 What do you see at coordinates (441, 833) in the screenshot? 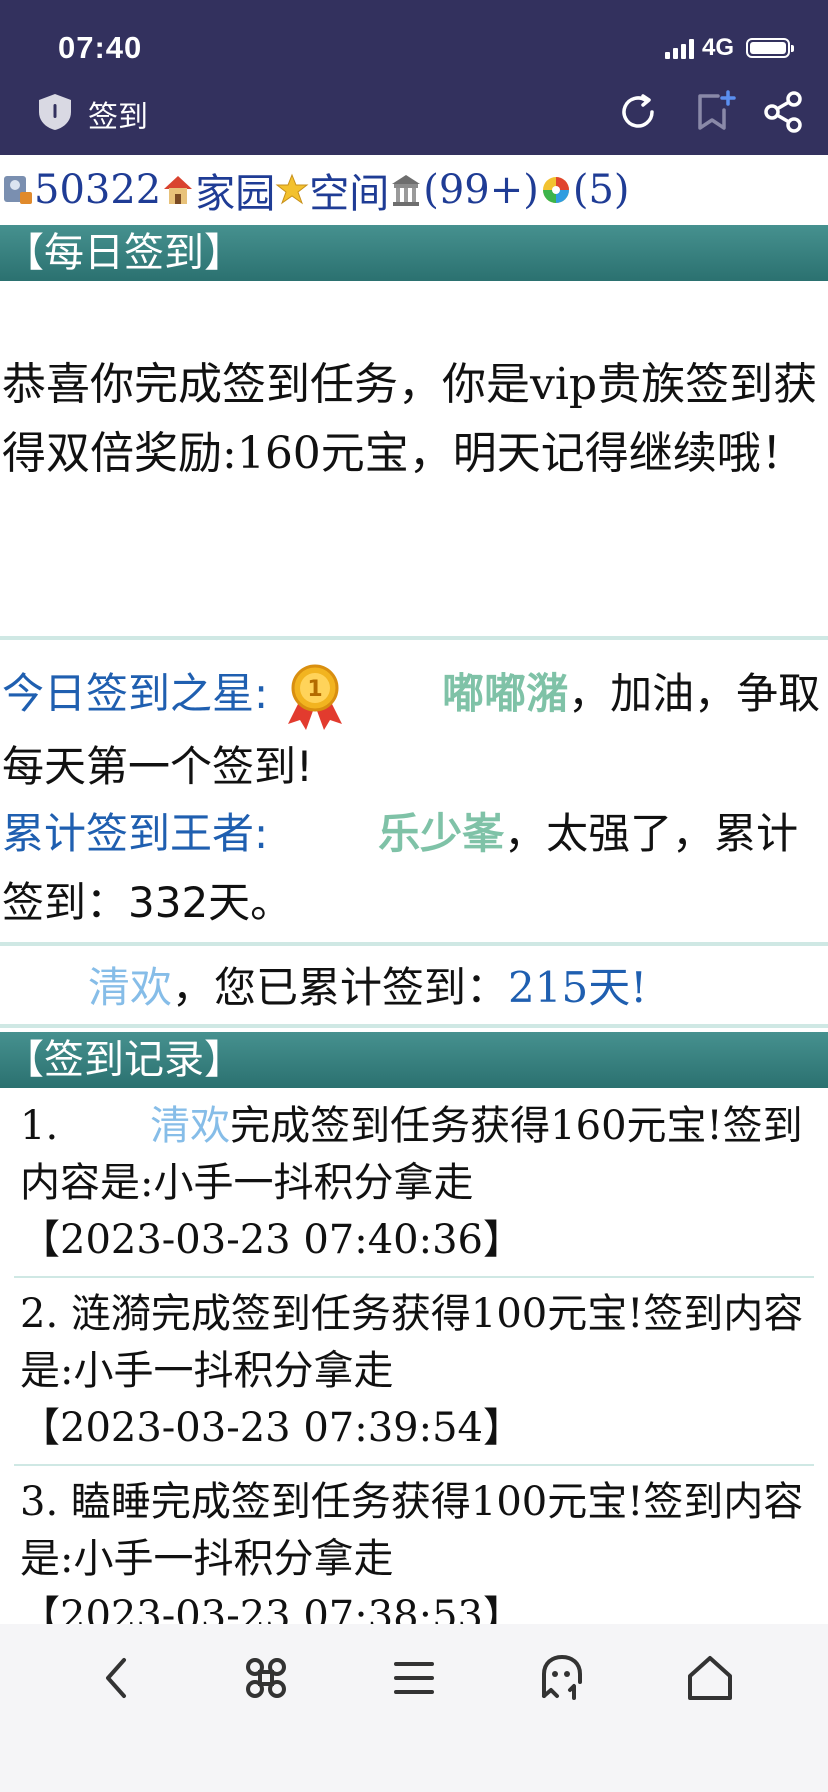
I see `top-signer-name: 乐少峯` at bounding box center [441, 833].